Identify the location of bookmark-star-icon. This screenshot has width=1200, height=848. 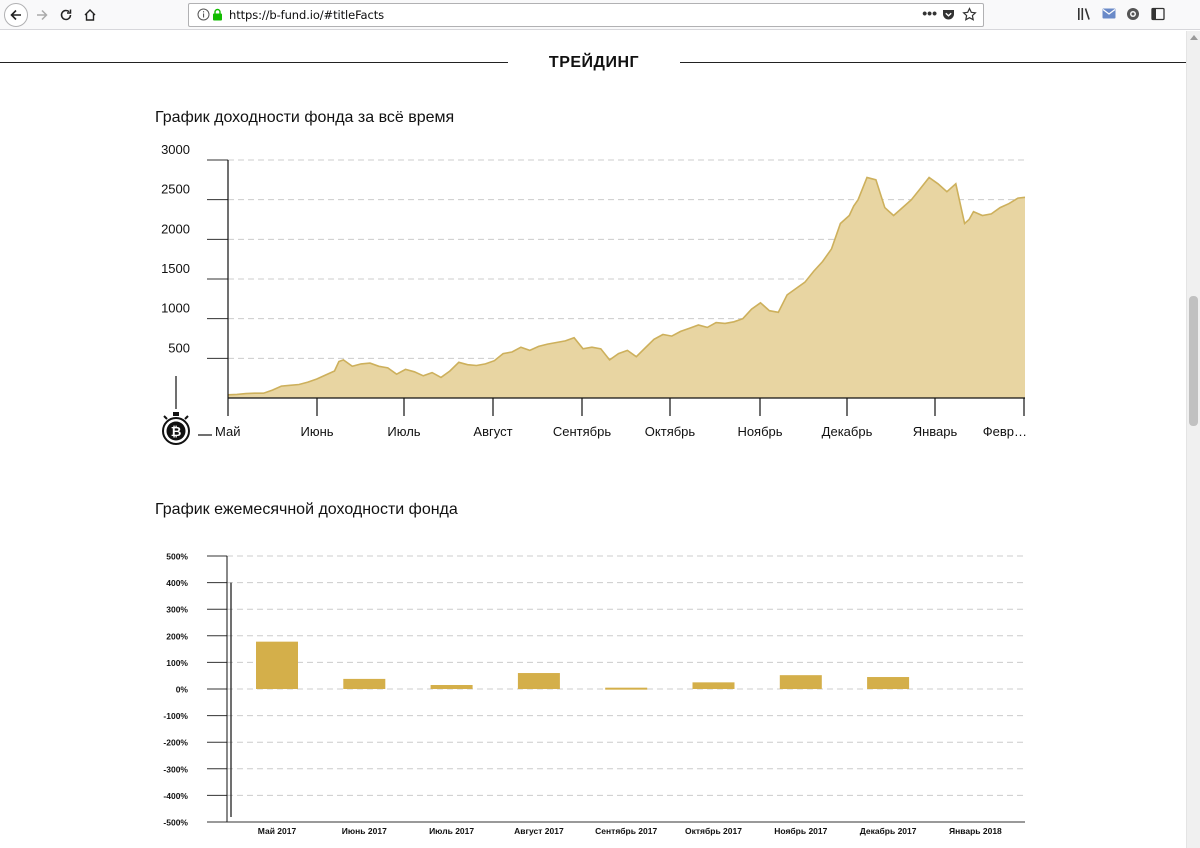
(969, 14).